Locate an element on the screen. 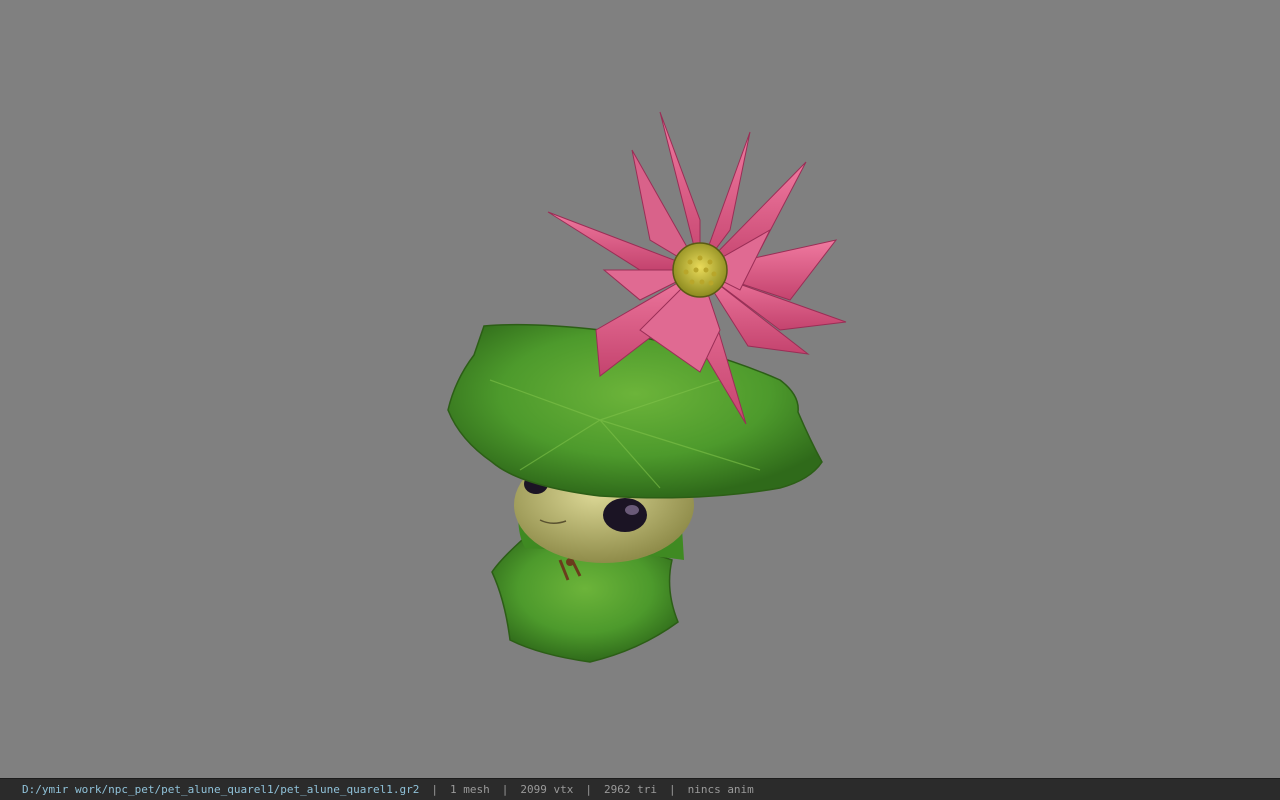 The width and height of the screenshot is (1280, 800). animation-status: nincs anim is located at coordinates (720, 789).